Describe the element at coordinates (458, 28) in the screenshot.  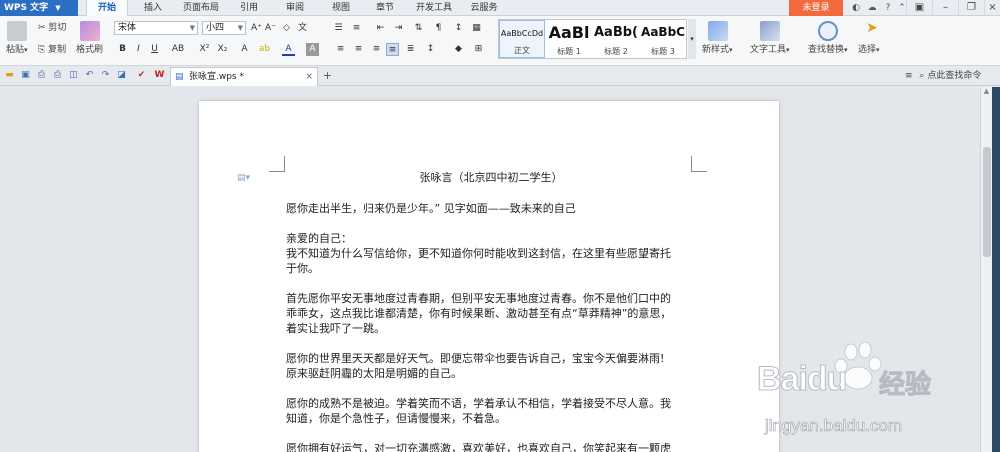
I see `line-spacing-icon: ↕` at that location.